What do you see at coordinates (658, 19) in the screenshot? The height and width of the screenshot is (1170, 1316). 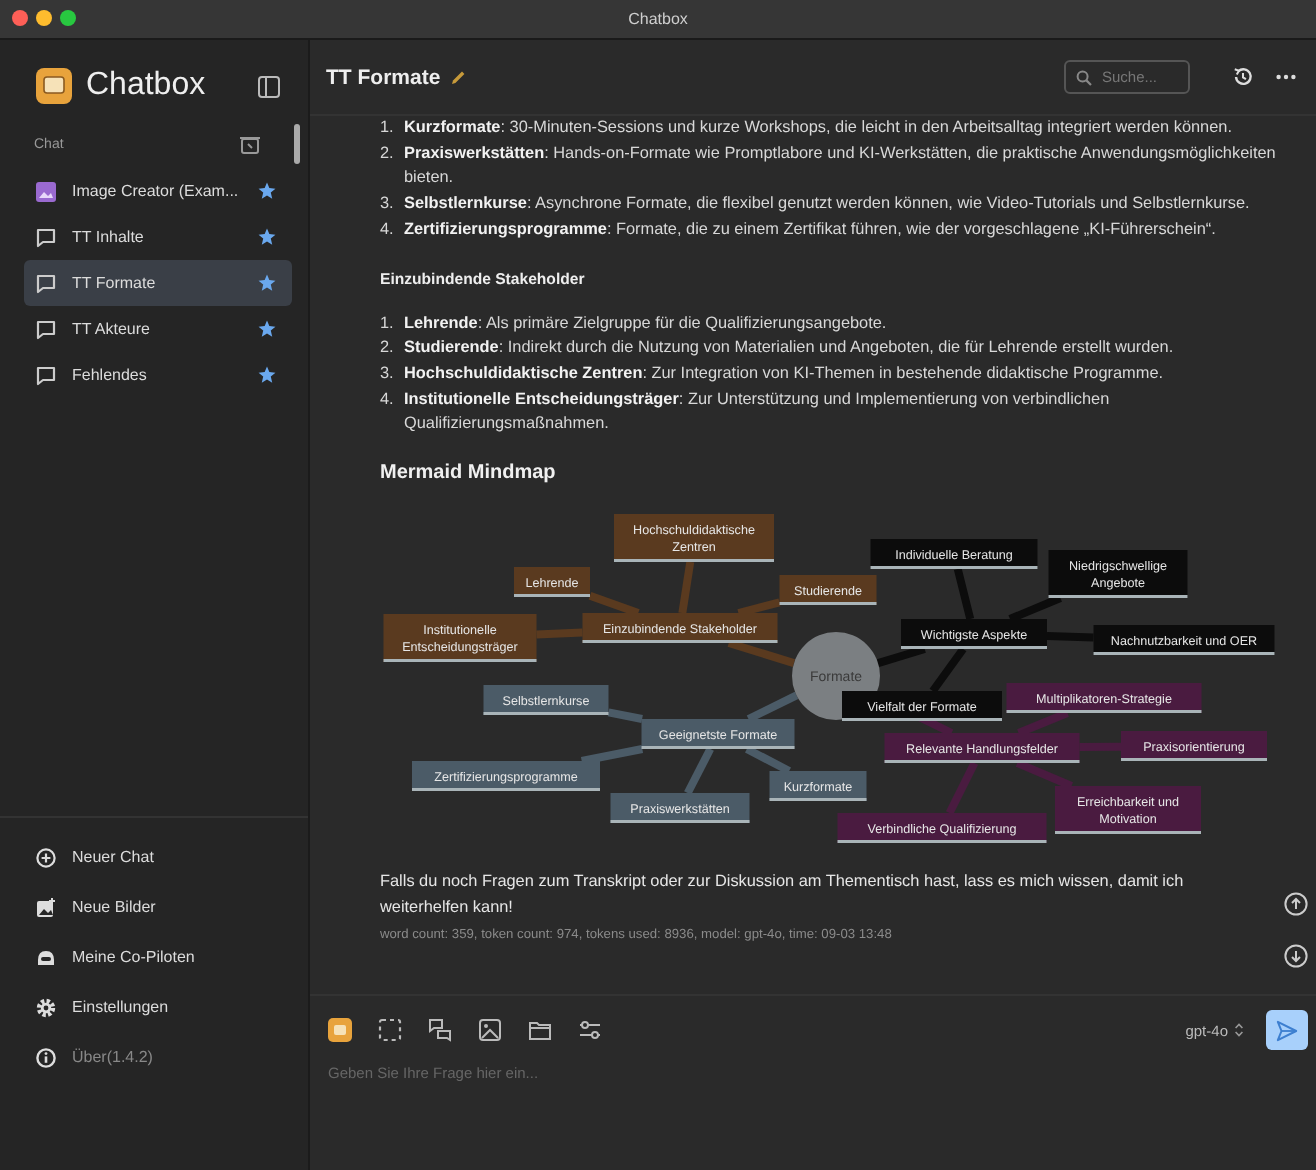 I see `window-title: Chatbox` at bounding box center [658, 19].